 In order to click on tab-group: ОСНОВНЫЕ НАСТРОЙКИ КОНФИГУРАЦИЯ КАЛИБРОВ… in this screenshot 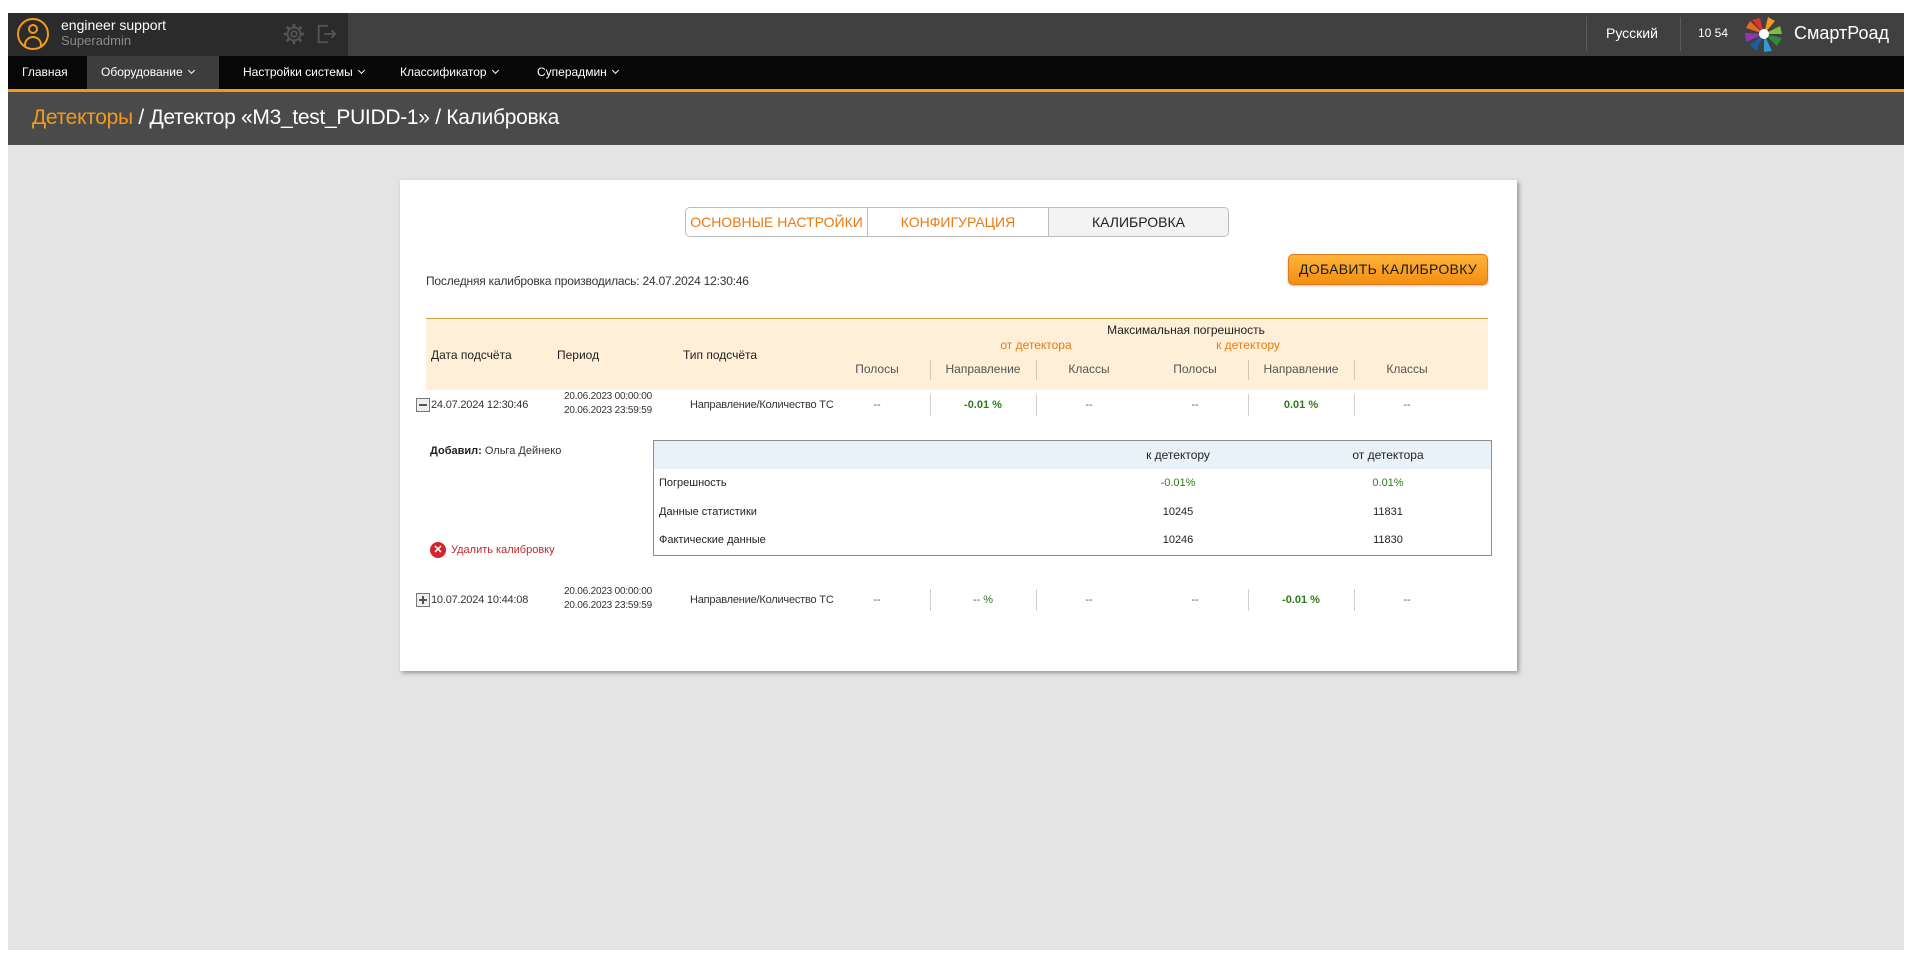, I will do `click(957, 222)`.